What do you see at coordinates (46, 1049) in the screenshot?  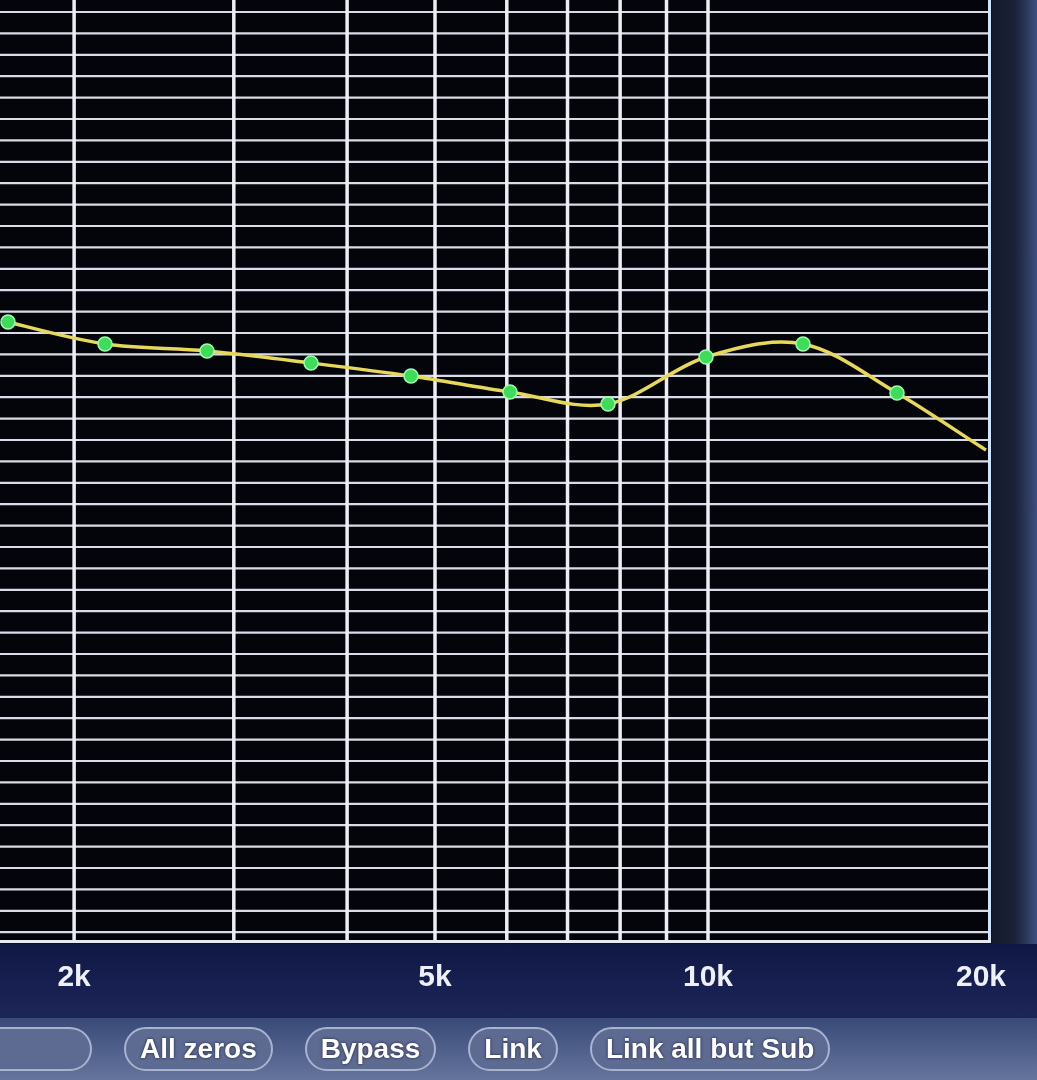 I see `cut-off-button` at bounding box center [46, 1049].